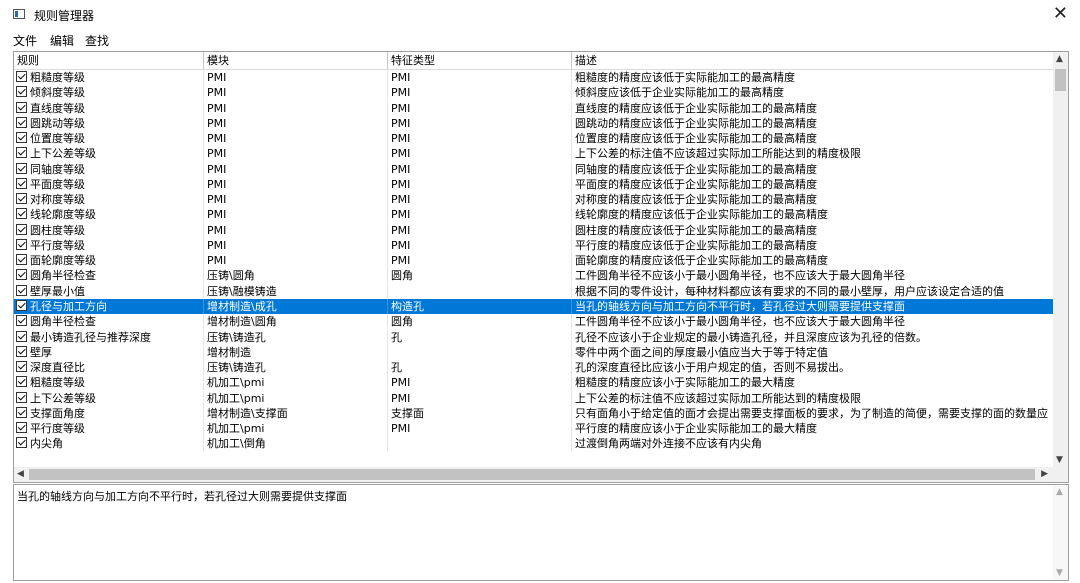 This screenshot has height=583, width=1080. I want to click on table-row: 壁厚 增材制造 零件中两个面之间的厚度最小值应当大于等于特定值, so click(534, 352).